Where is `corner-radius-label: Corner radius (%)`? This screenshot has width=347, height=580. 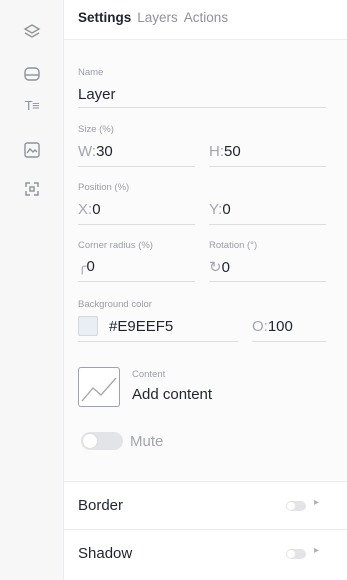
corner-radius-label: Corner radius (%) is located at coordinates (115, 245).